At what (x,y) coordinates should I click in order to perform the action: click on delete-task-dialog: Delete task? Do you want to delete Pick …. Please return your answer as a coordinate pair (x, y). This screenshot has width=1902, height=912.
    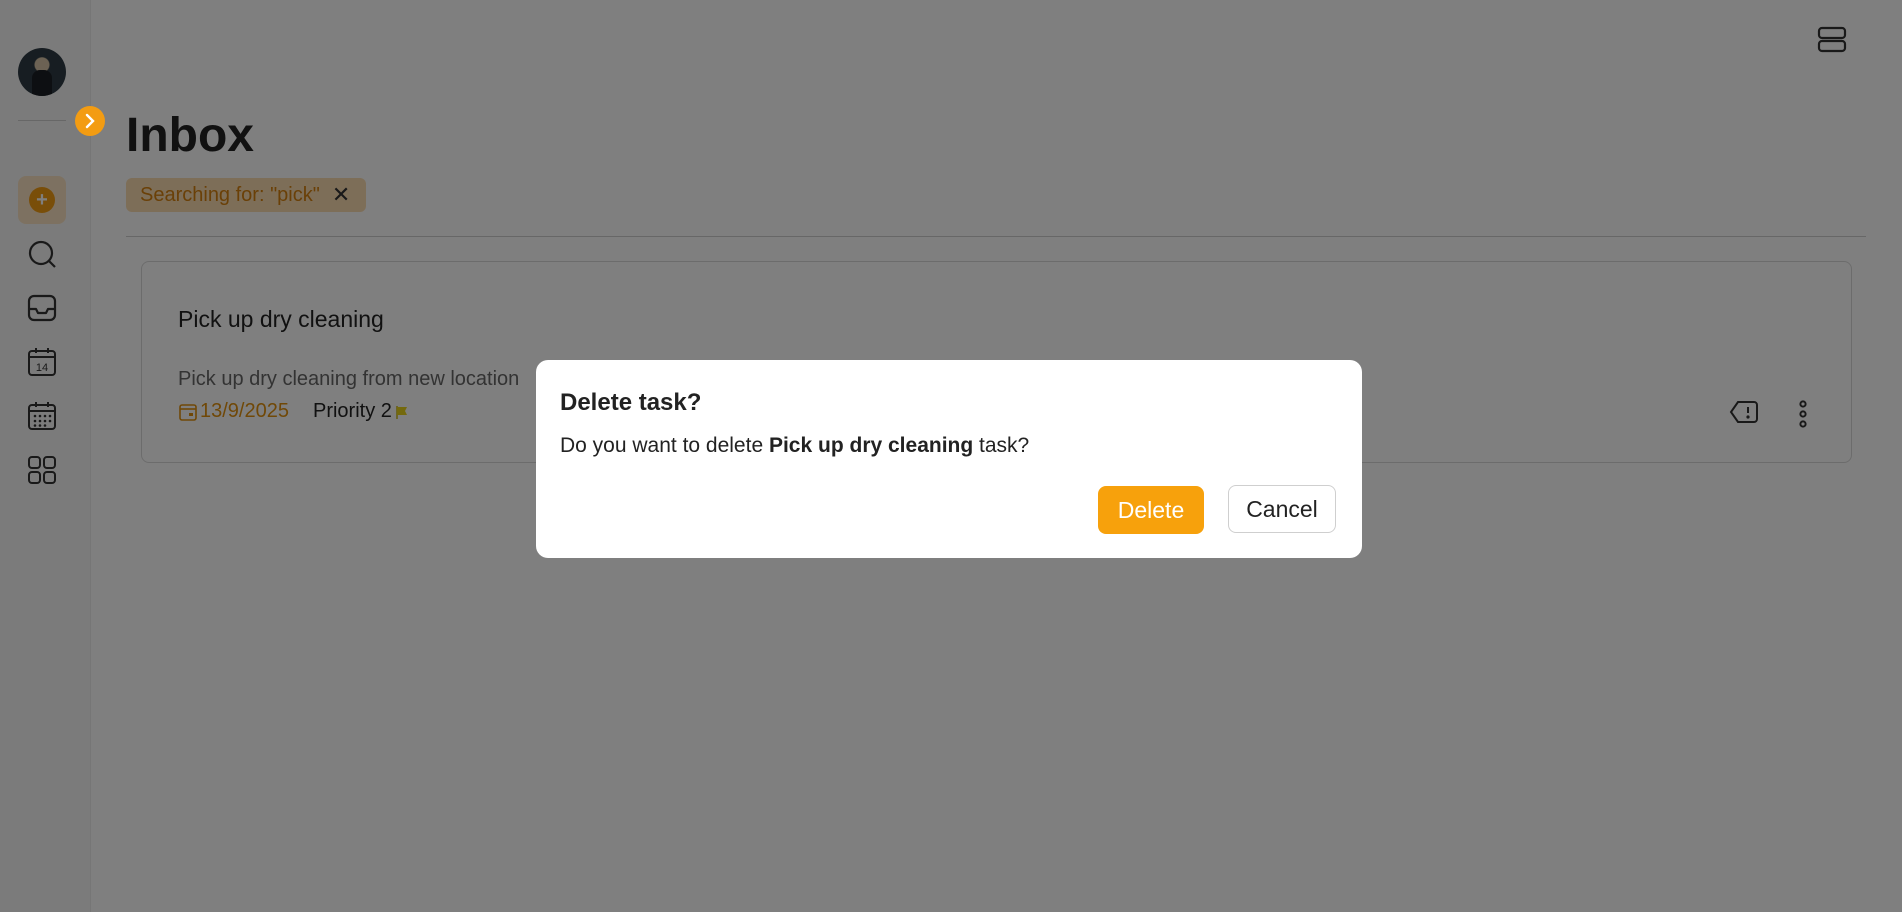
    Looking at the image, I should click on (949, 459).